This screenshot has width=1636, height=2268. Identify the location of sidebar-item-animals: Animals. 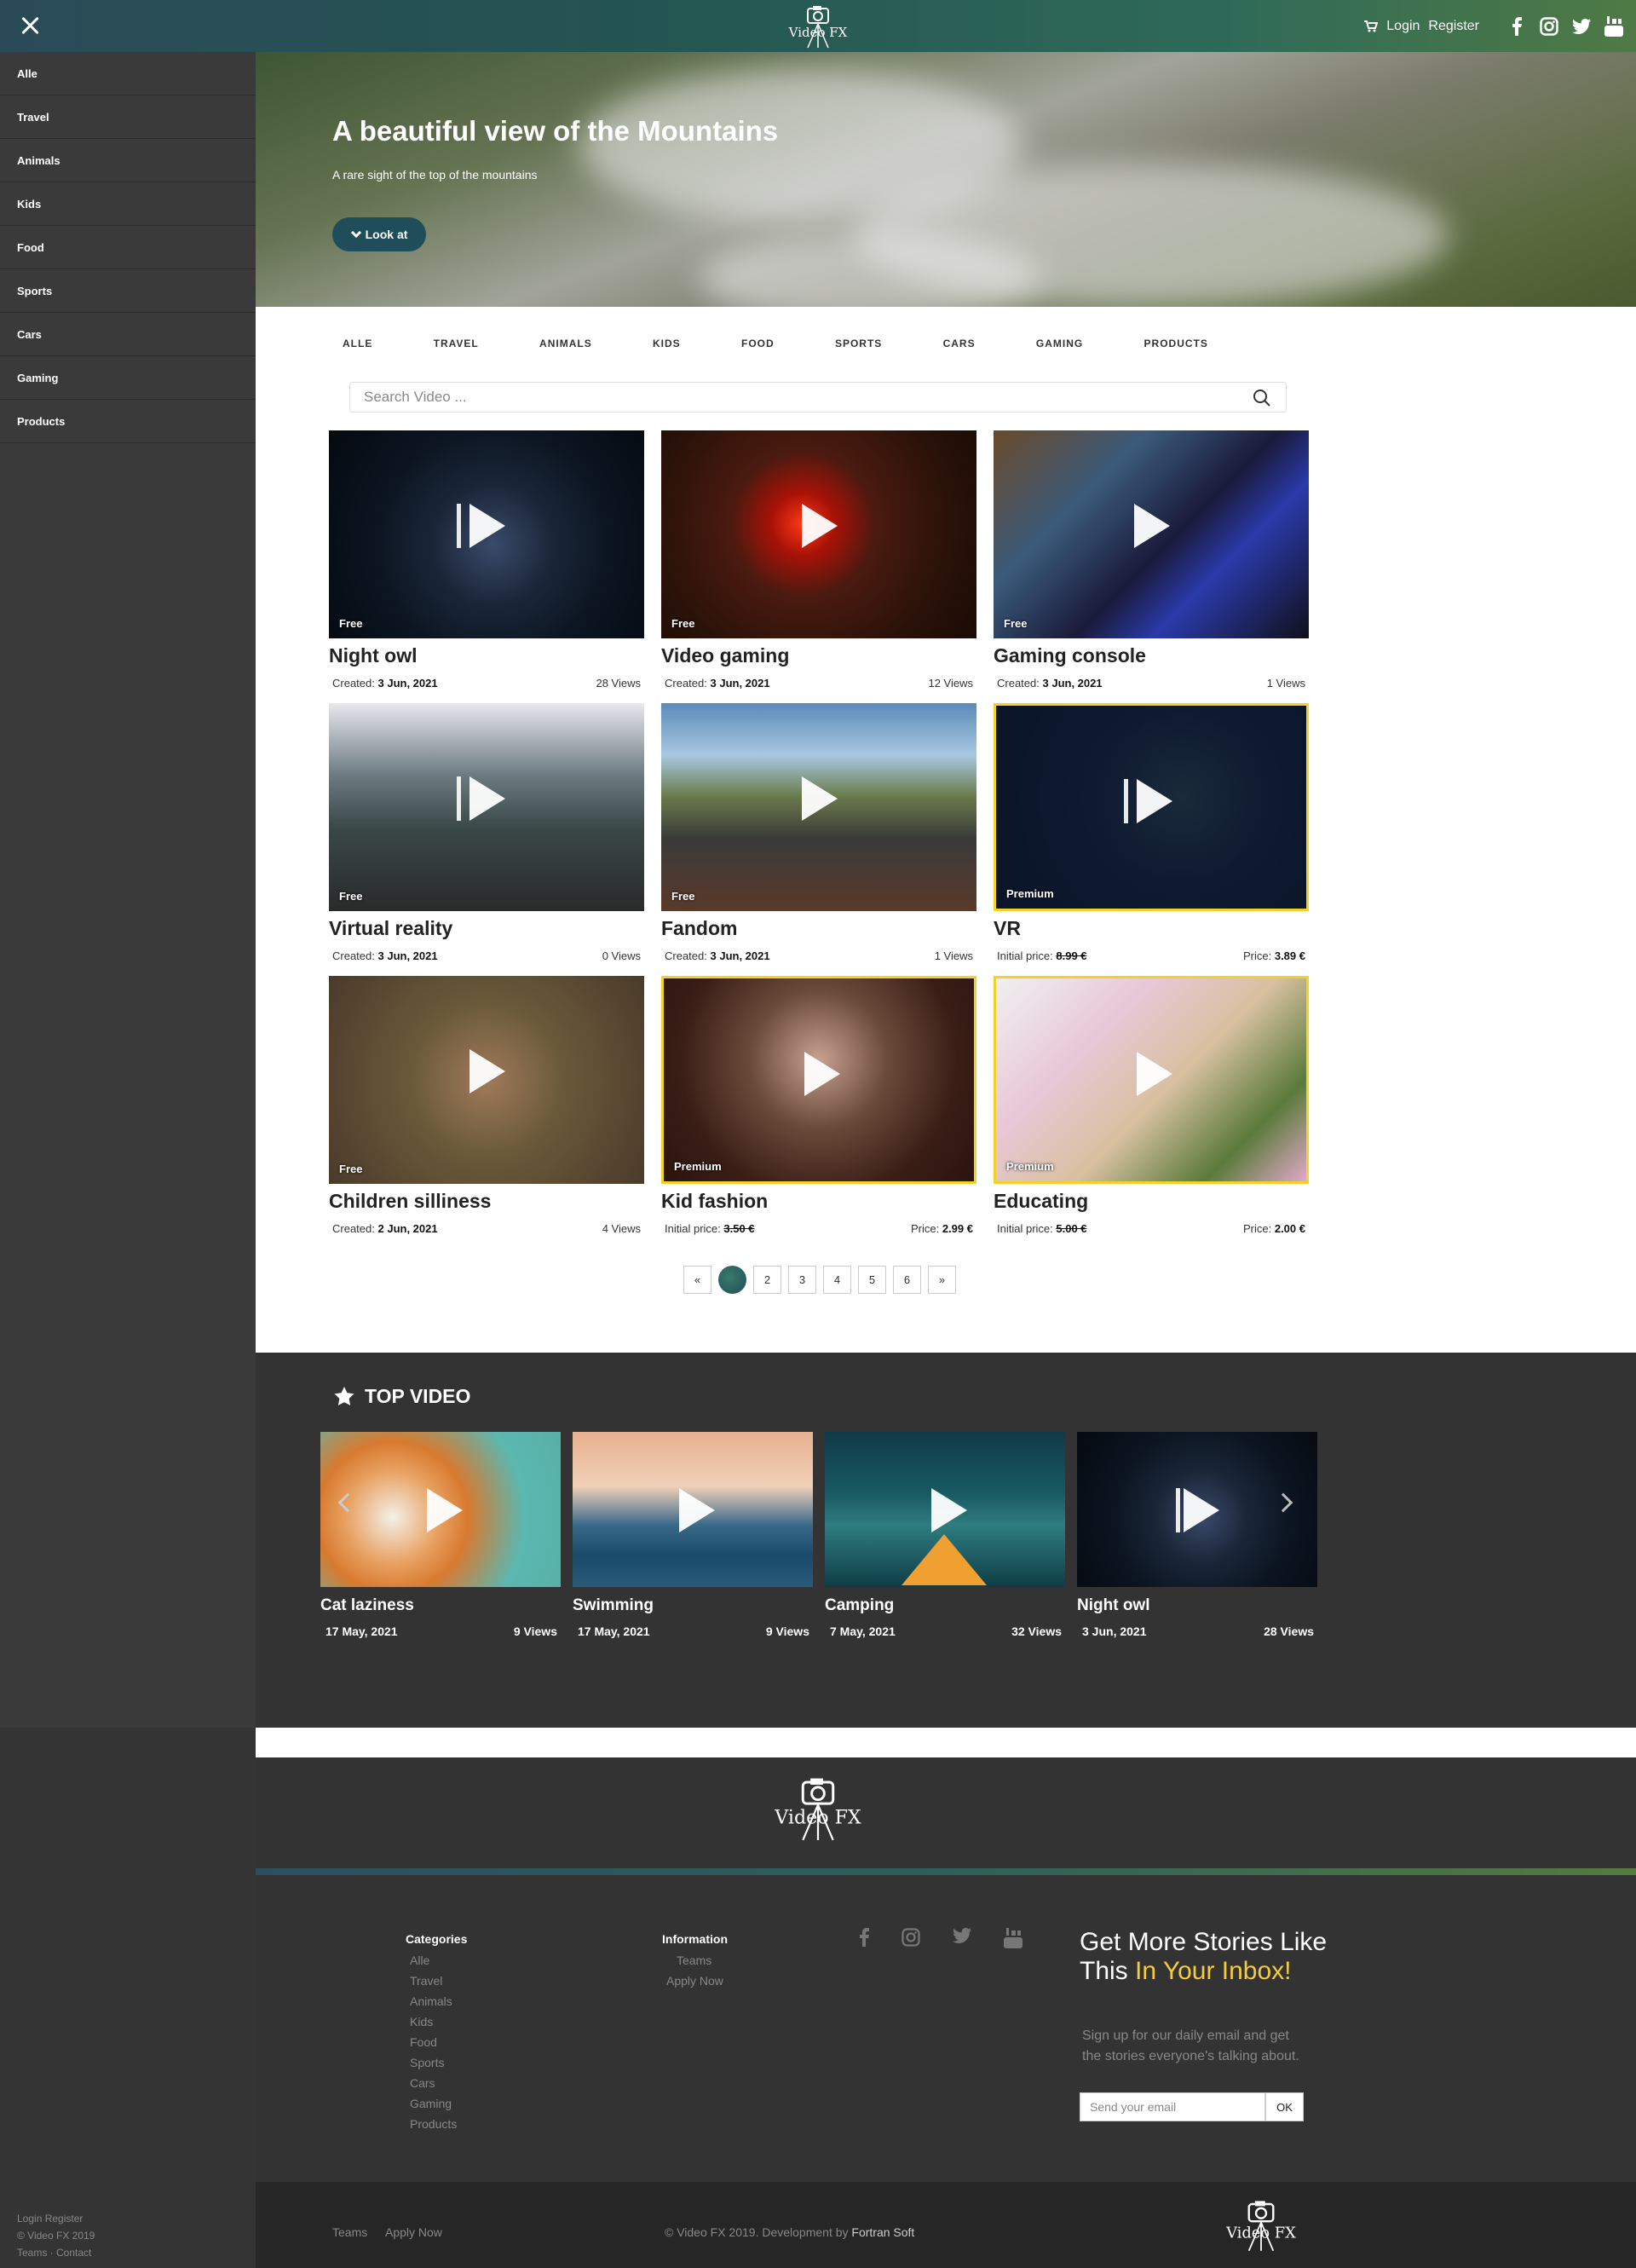
(128, 160).